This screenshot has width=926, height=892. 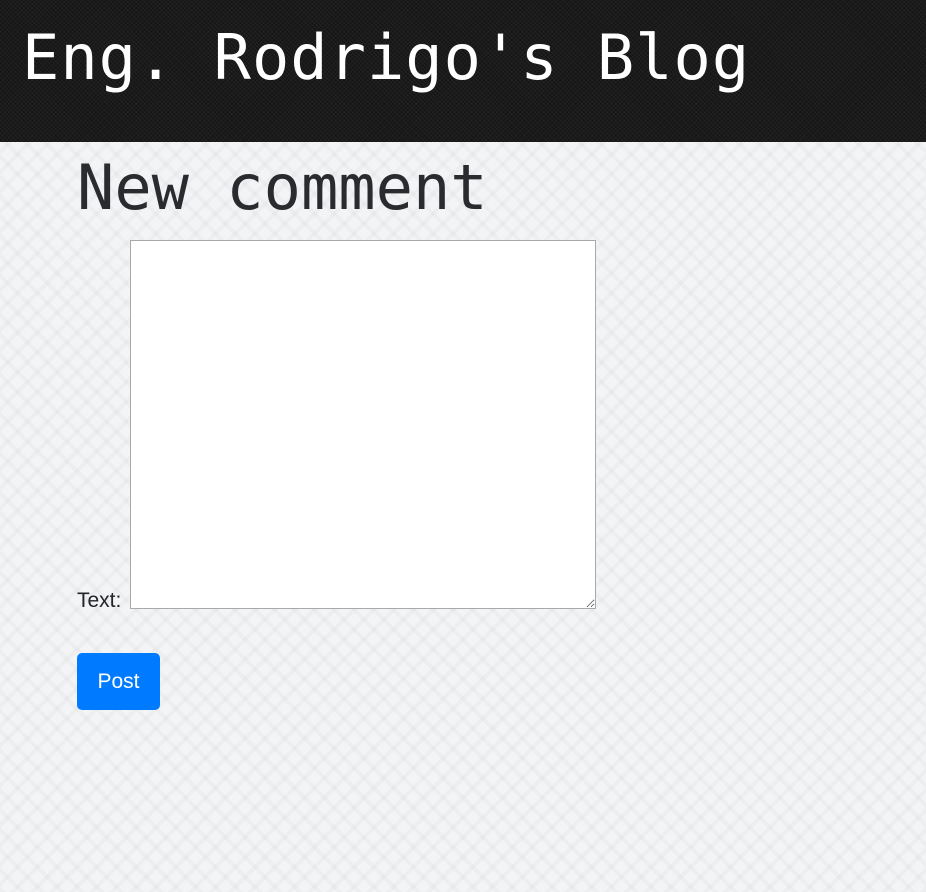 I want to click on post-button: Post, so click(x=118, y=681).